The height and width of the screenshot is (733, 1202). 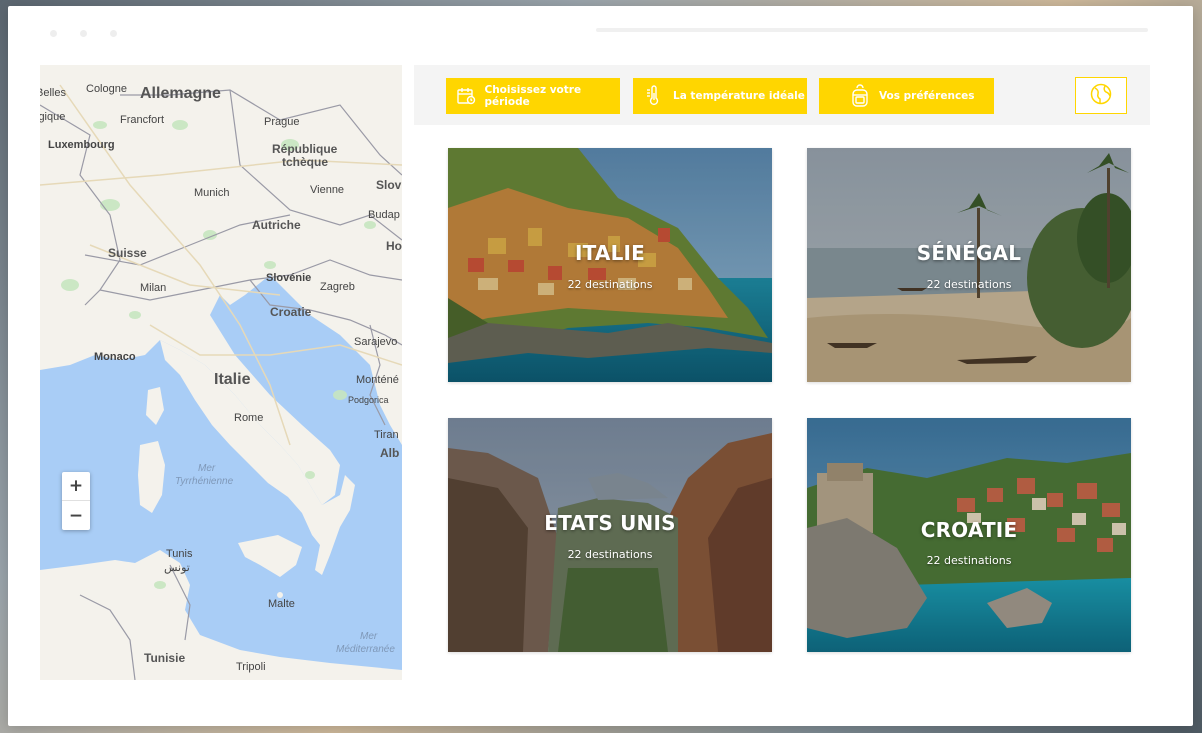 What do you see at coordinates (376, 342) in the screenshot?
I see `map-city-label: Sarajevo` at bounding box center [376, 342].